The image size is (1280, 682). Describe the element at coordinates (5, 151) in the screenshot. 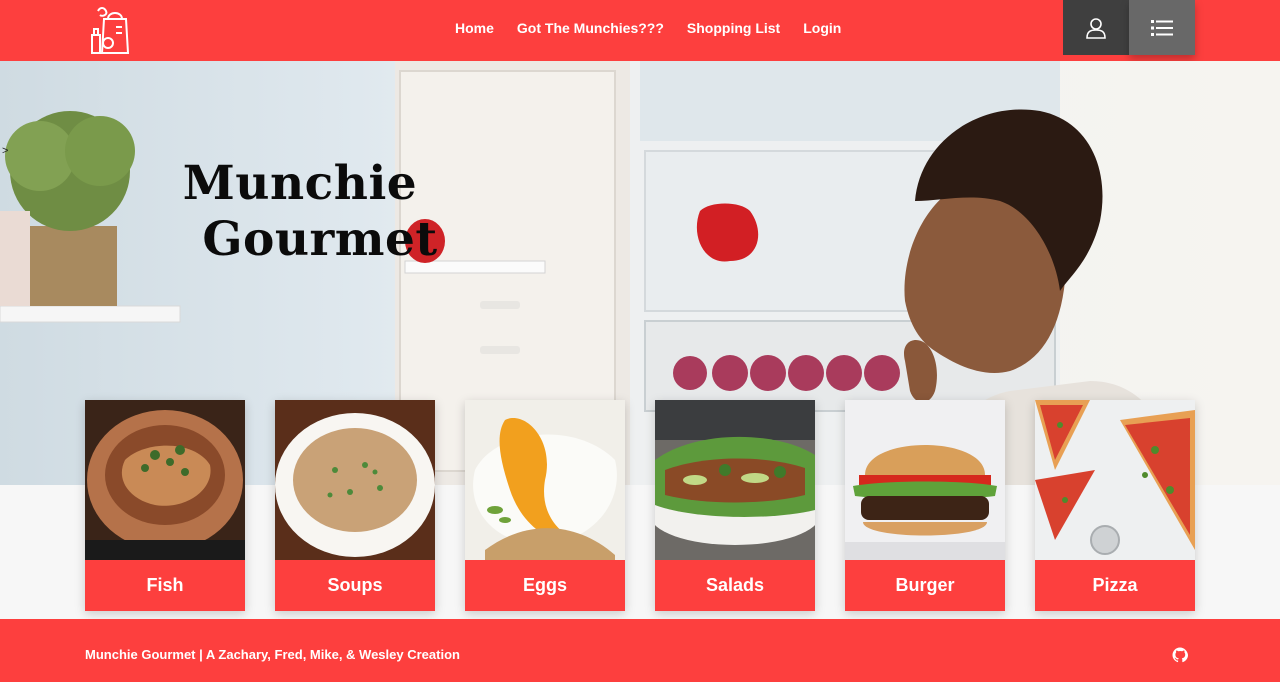

I see `sidebar-toggle-caret: >` at that location.